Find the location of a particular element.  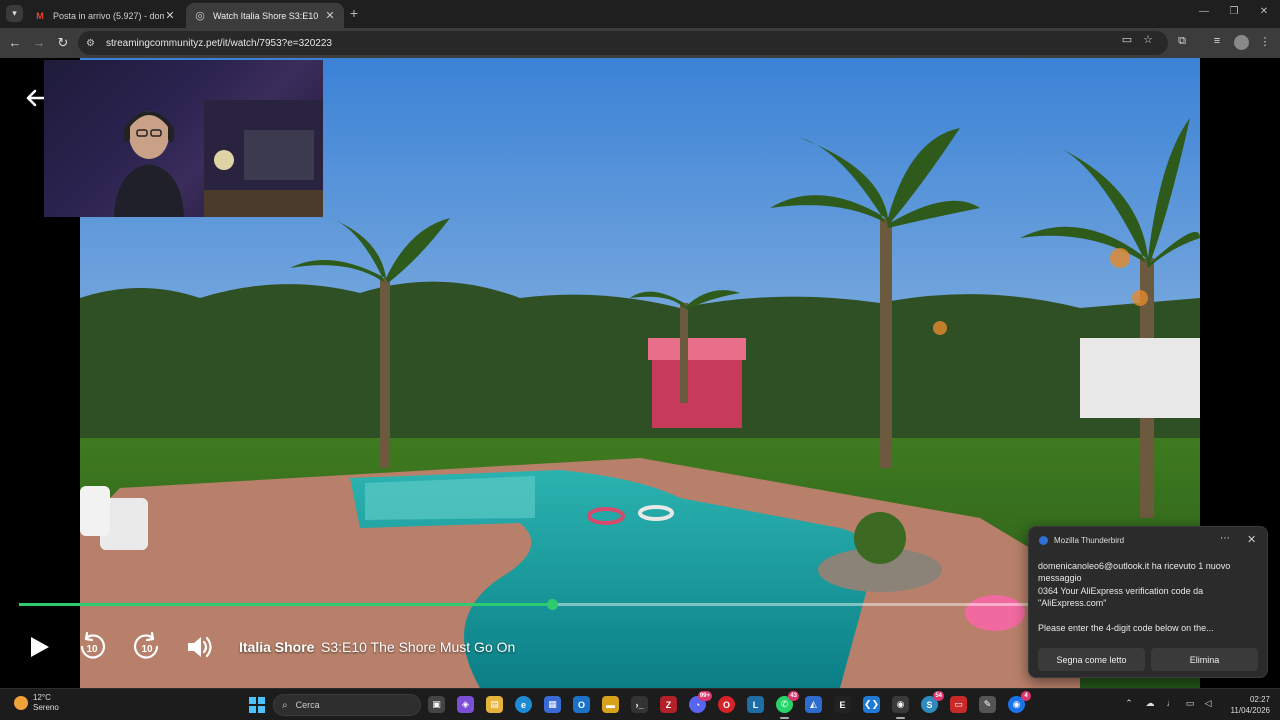

weather-widget: 12°C Sereno is located at coordinates (36, 703).